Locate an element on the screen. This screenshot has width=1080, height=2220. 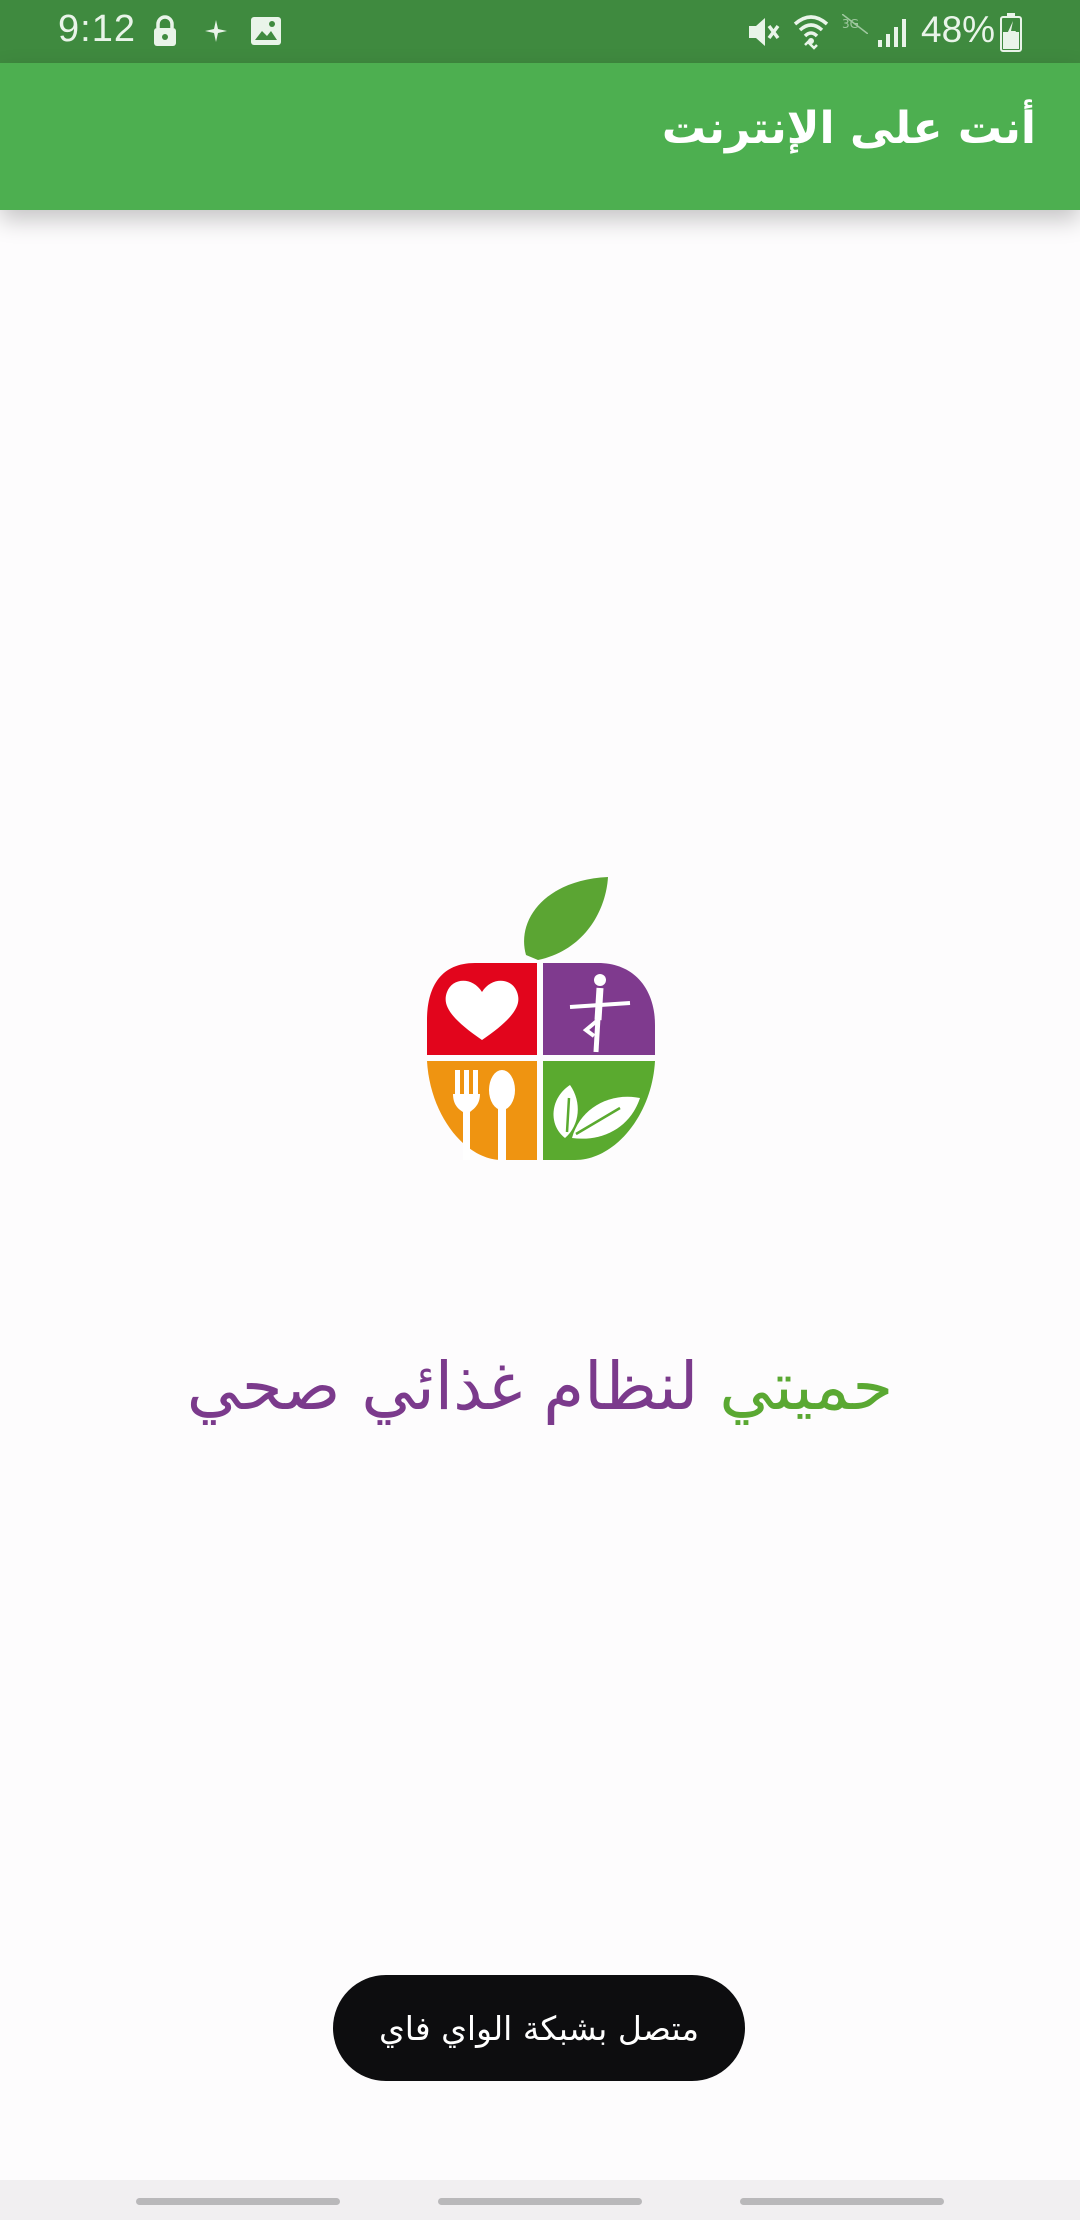
leaf-shape is located at coordinates (566, 918).